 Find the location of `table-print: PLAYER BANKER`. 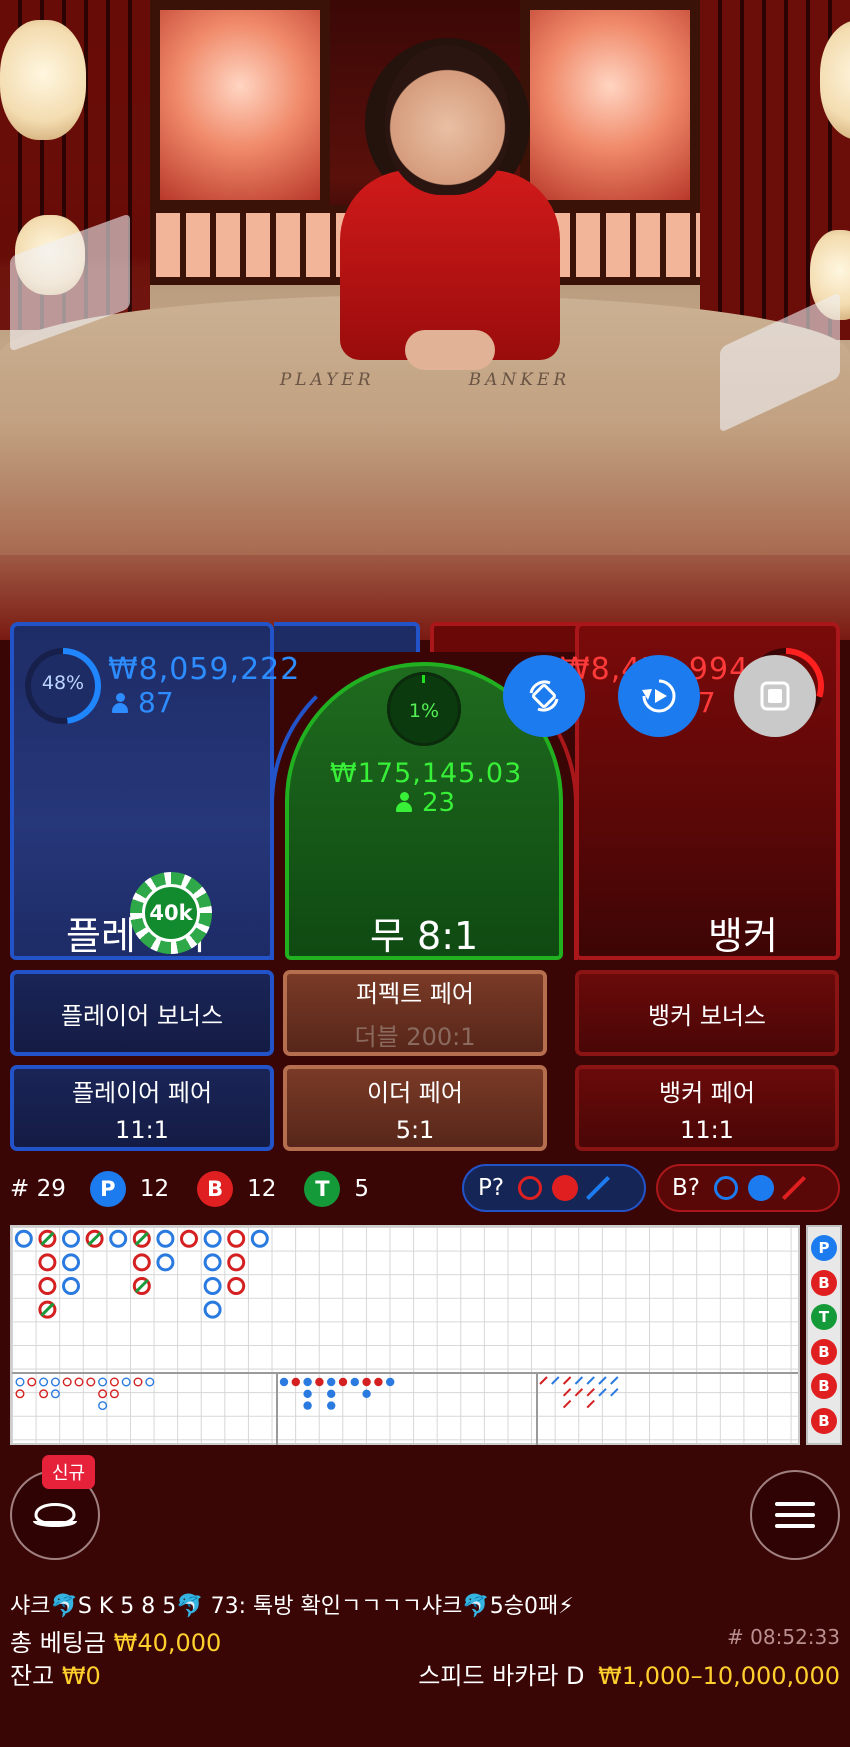

table-print: PLAYER BANKER is located at coordinates (425, 380).